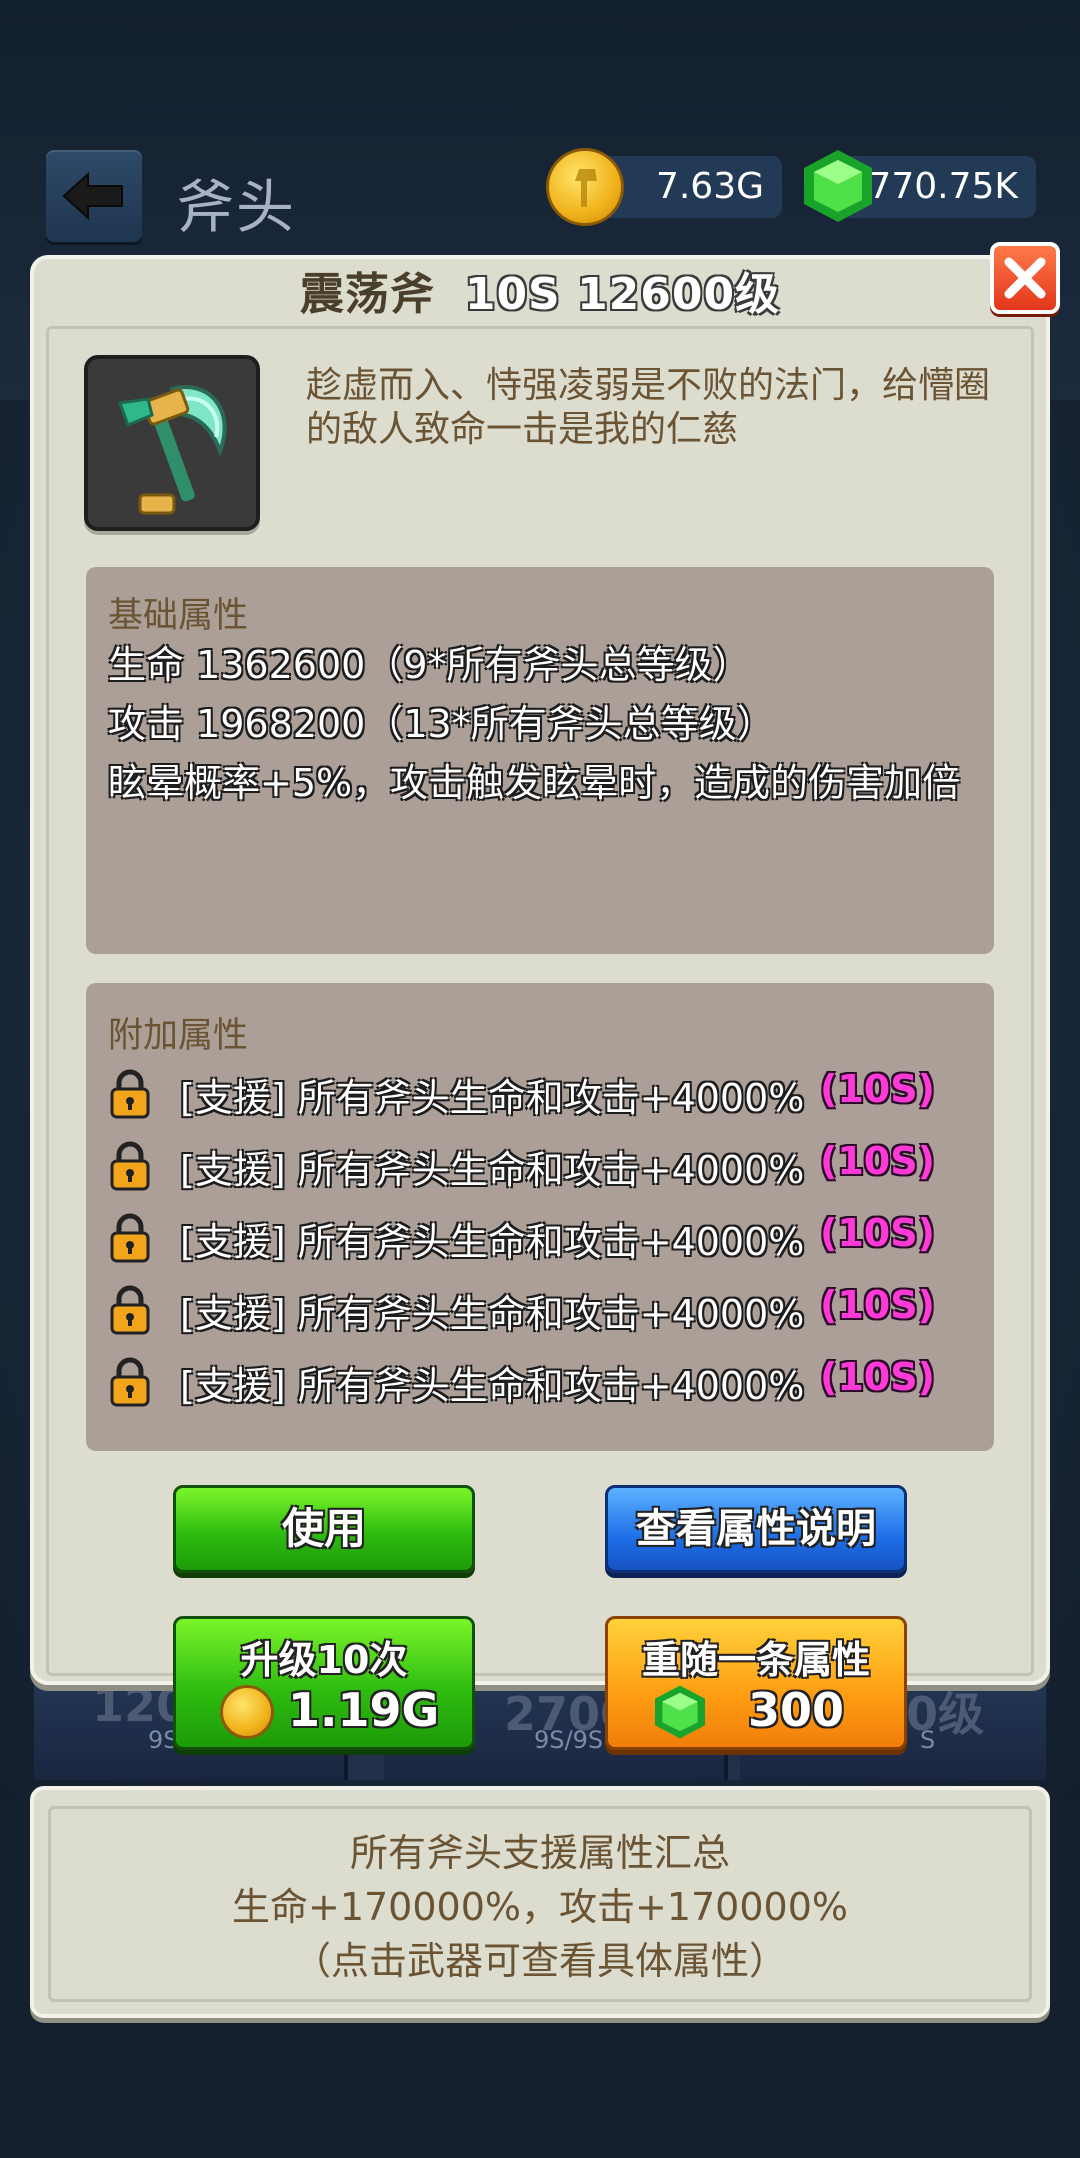  What do you see at coordinates (755, 1660) in the screenshot?
I see `reroll-label: 重随一条属性` at bounding box center [755, 1660].